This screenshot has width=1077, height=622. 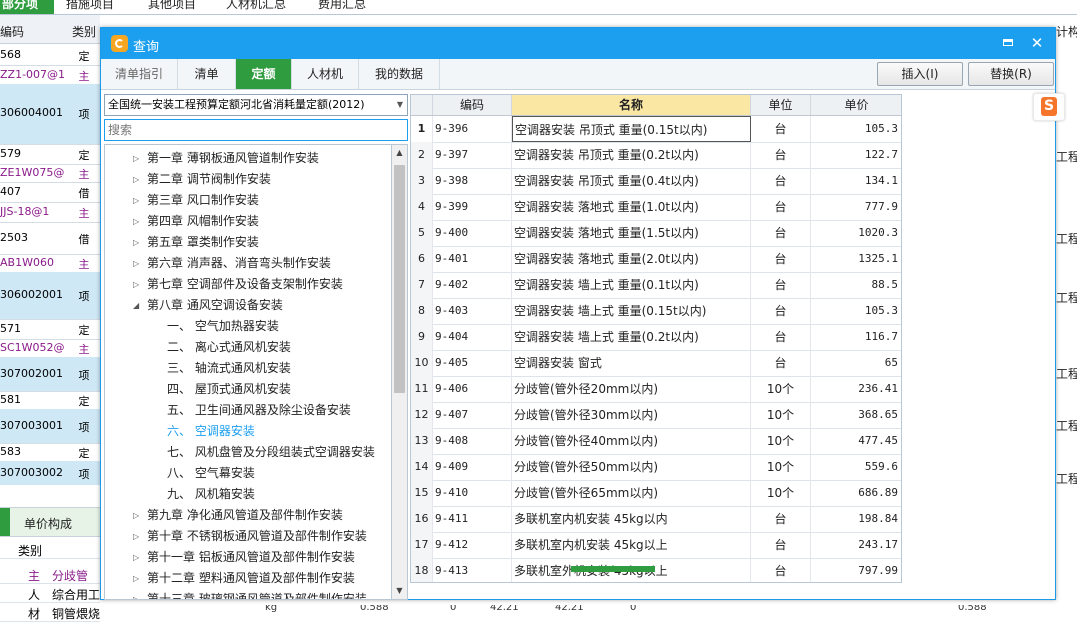 I want to click on search-input, so click(x=256, y=130).